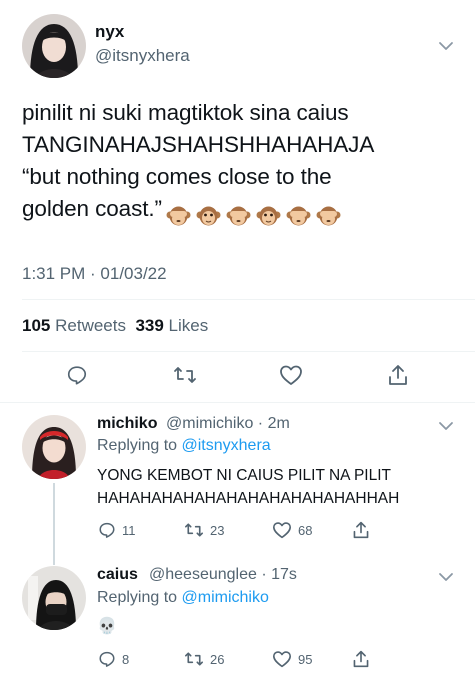  I want to click on like-count: 68, so click(305, 530).